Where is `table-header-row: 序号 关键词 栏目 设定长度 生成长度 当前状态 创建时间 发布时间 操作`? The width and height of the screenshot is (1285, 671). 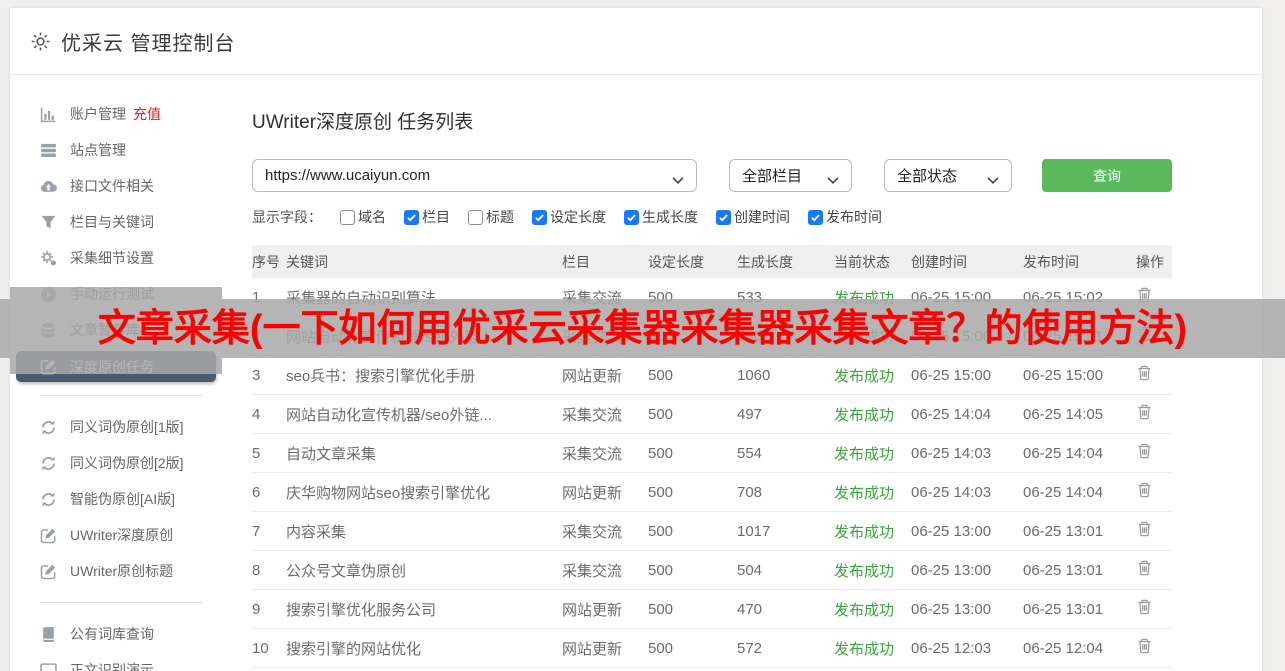 table-header-row: 序号 关键词 栏目 设定长度 生成长度 当前状态 创建时间 发布时间 操作 is located at coordinates (712, 261).